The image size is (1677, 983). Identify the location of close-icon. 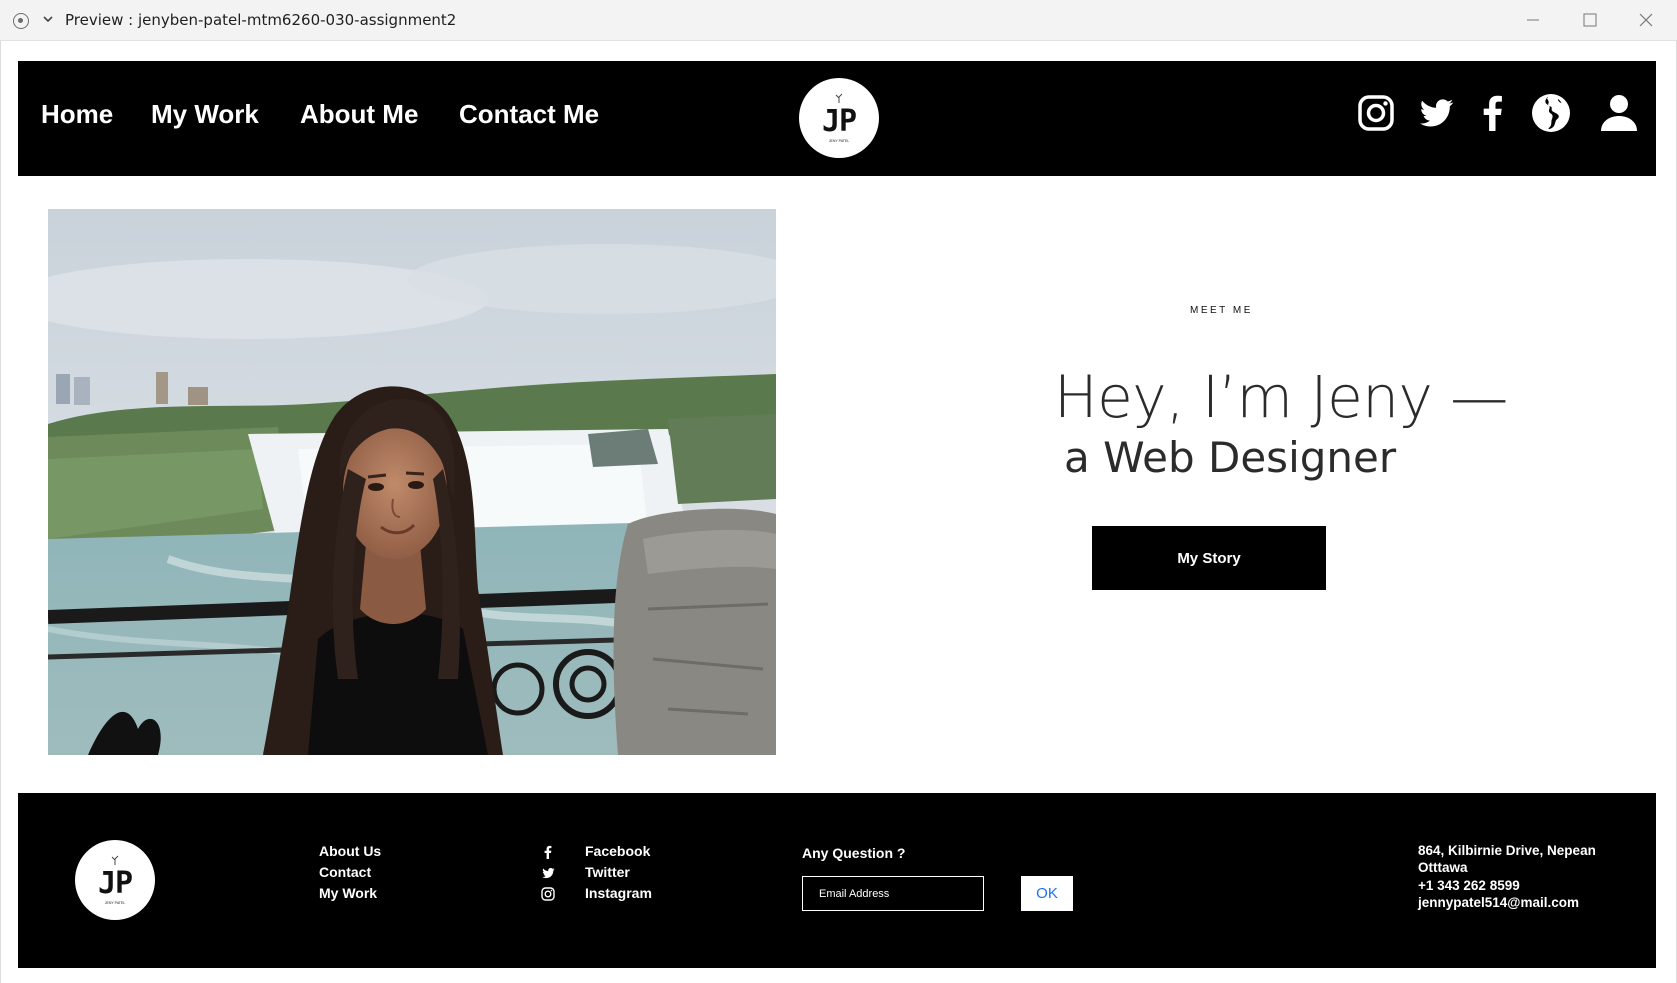
(1646, 20).